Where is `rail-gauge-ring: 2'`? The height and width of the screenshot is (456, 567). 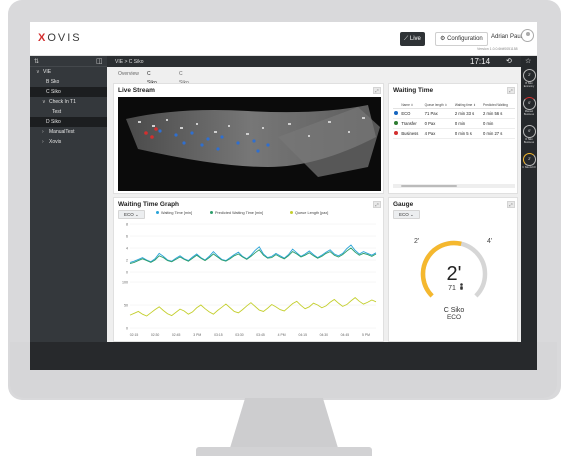
rail-gauge-ring: 2' is located at coordinates (529, 159).